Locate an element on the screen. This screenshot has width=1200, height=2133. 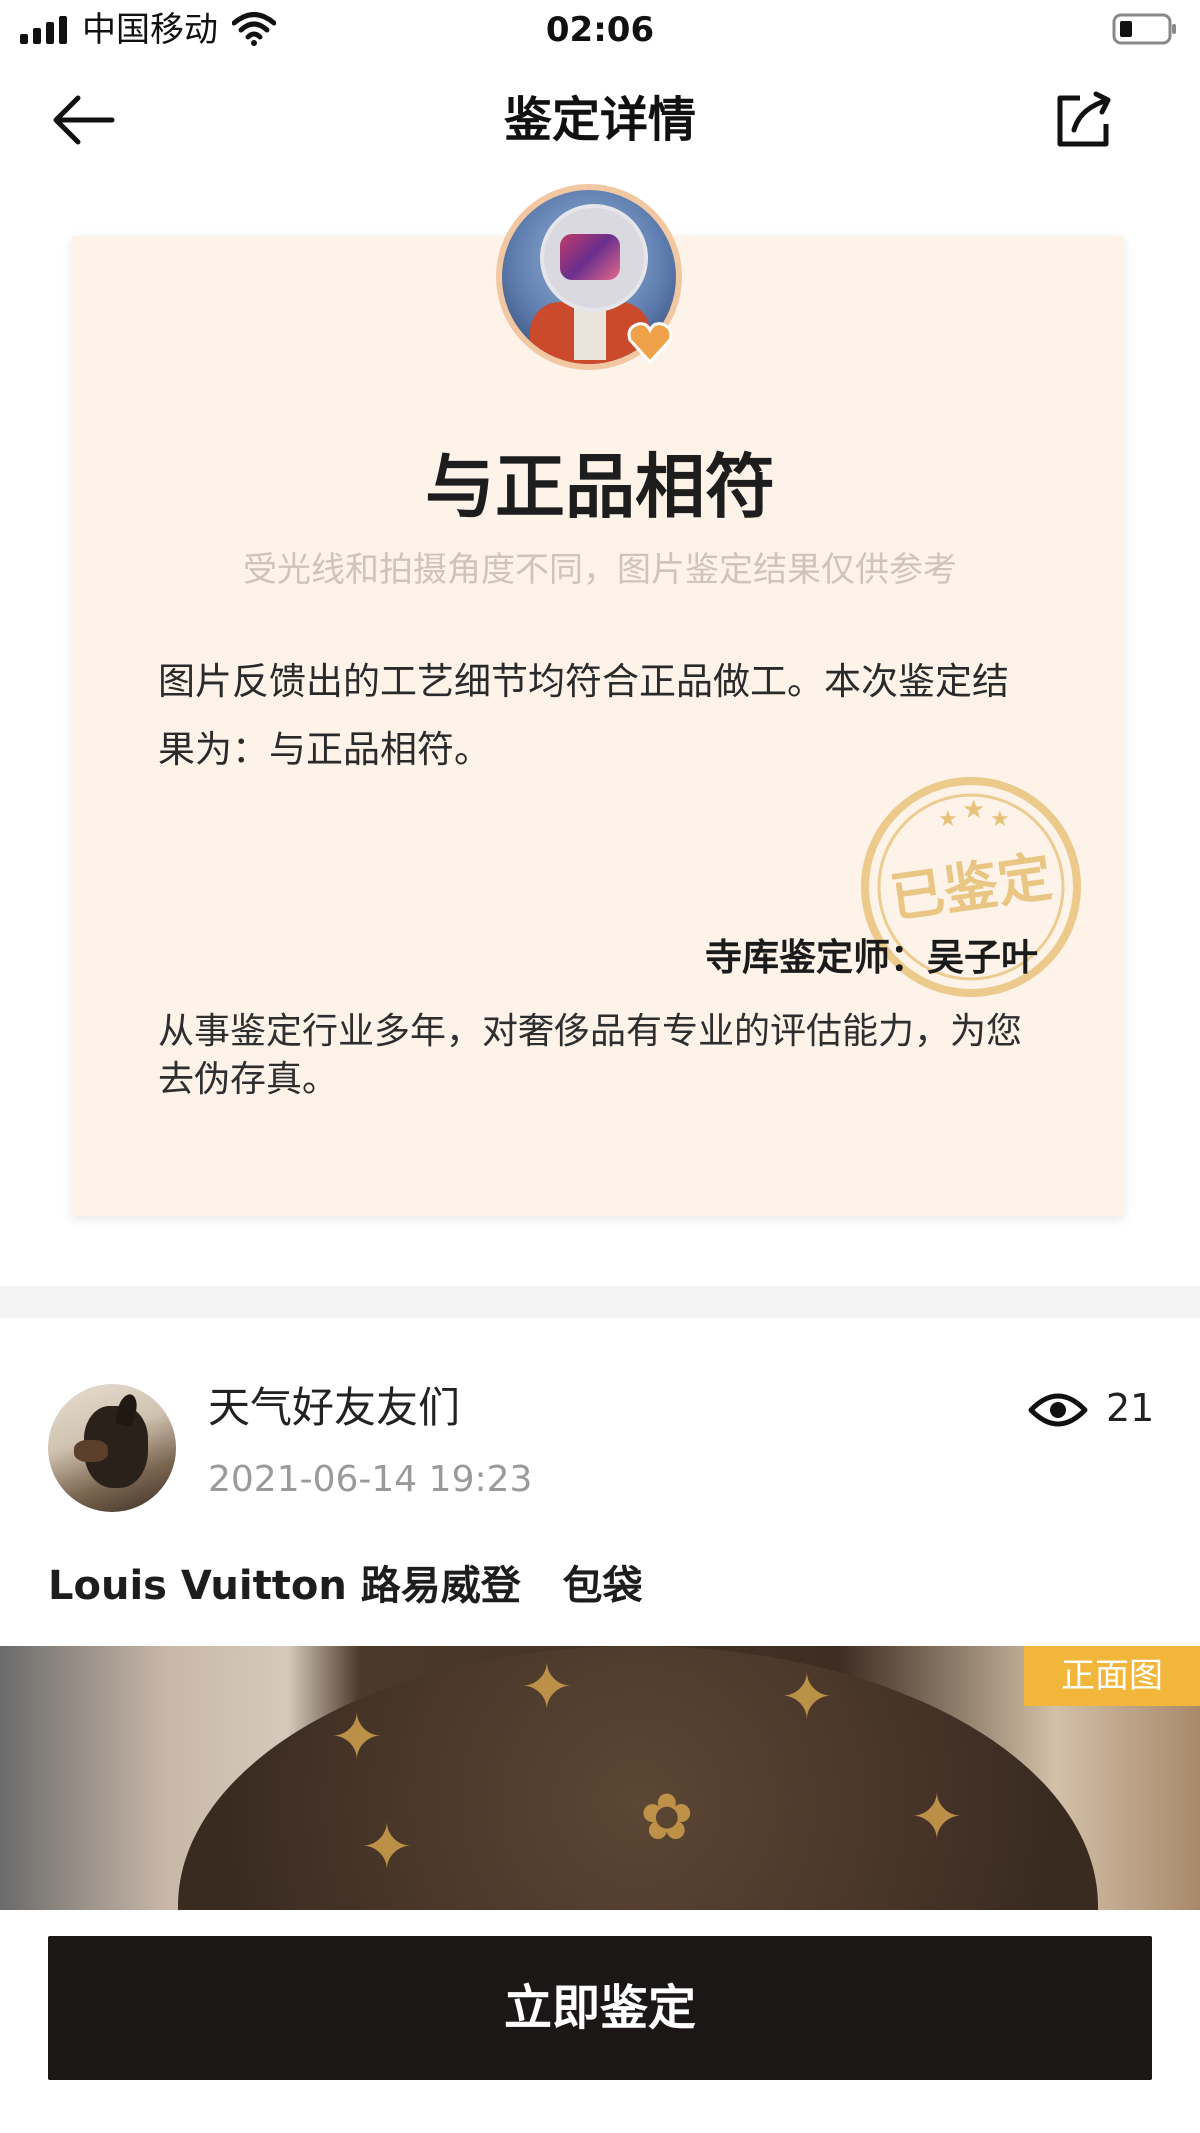
verdict-title: 与正品相符 is located at coordinates (600, 487).